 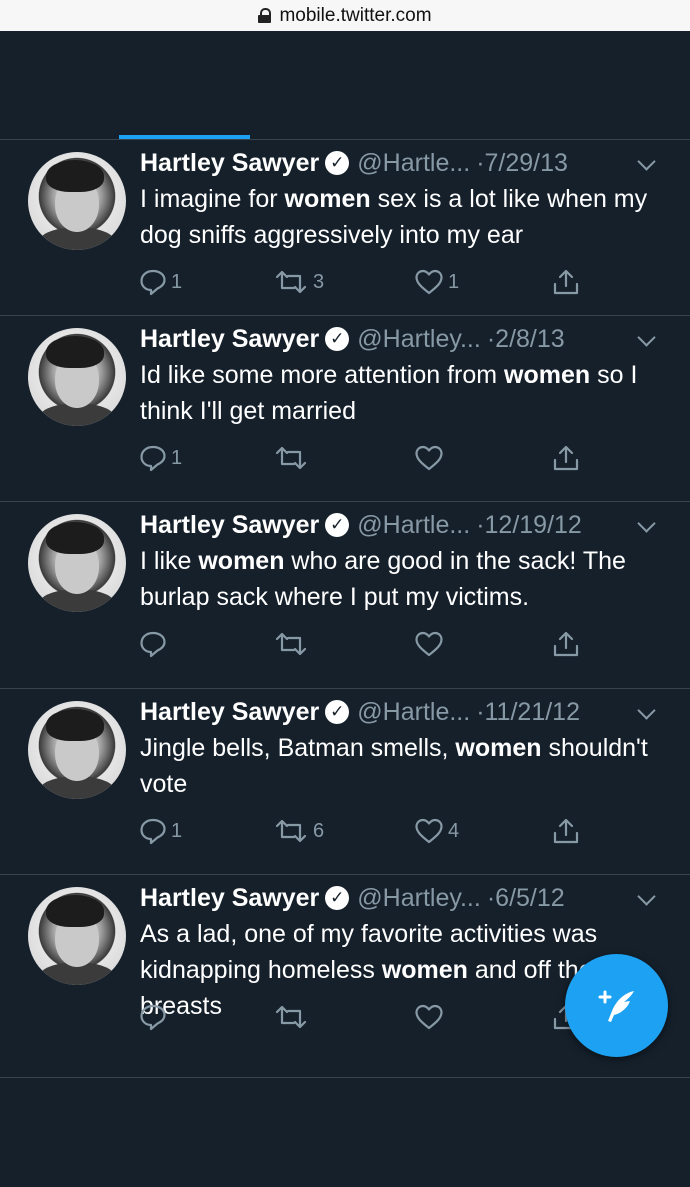 I want to click on like-count: 4, so click(x=454, y=830).